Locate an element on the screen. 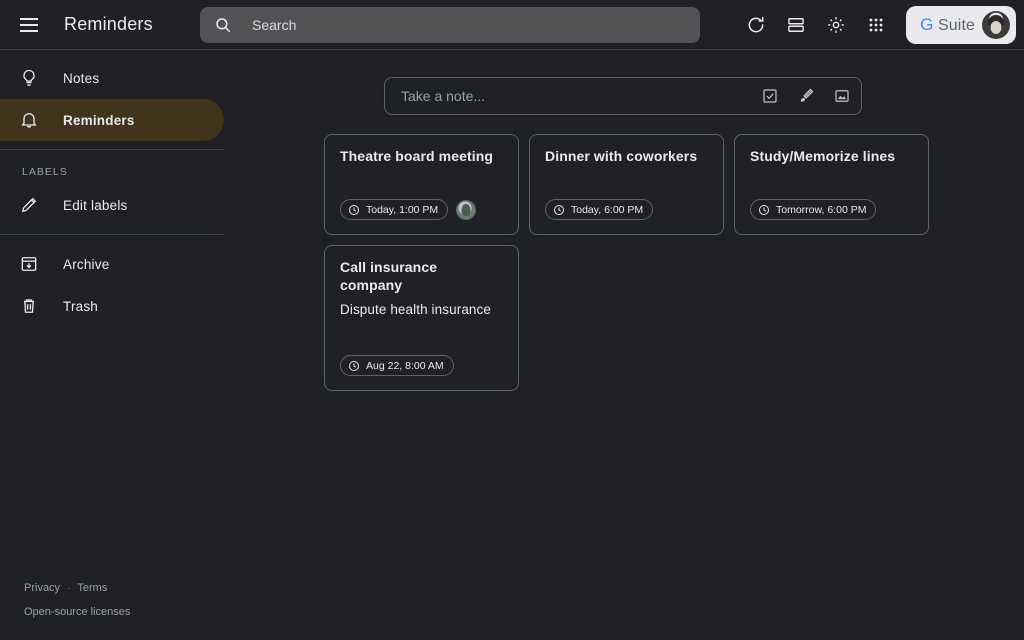  sidebar-item-reminders: Reminders is located at coordinates (112, 120).